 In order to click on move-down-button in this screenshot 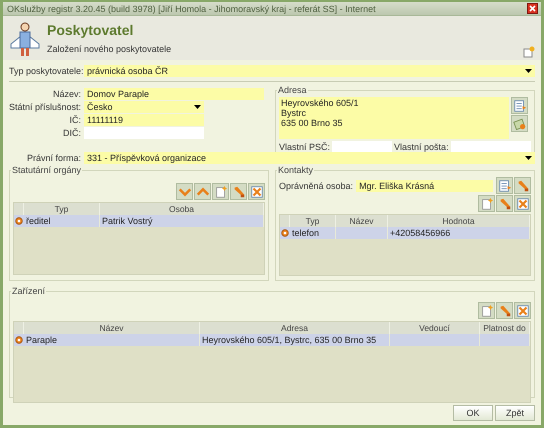, I will do `click(184, 191)`.